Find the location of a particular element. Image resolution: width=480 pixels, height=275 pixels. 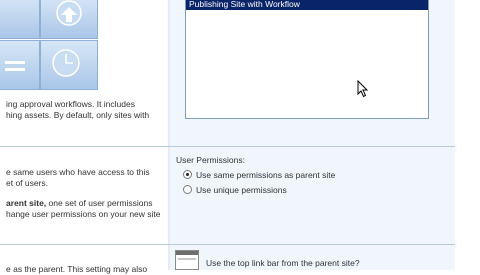

permissions-emphasis: arent site, is located at coordinates (26, 203).